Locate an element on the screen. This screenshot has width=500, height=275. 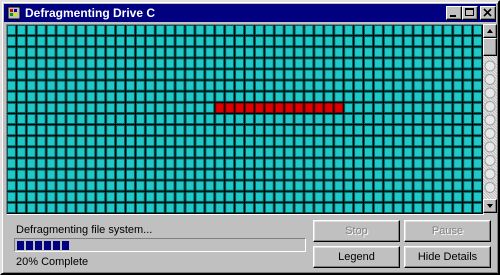
minimize-button is located at coordinates (454, 13).